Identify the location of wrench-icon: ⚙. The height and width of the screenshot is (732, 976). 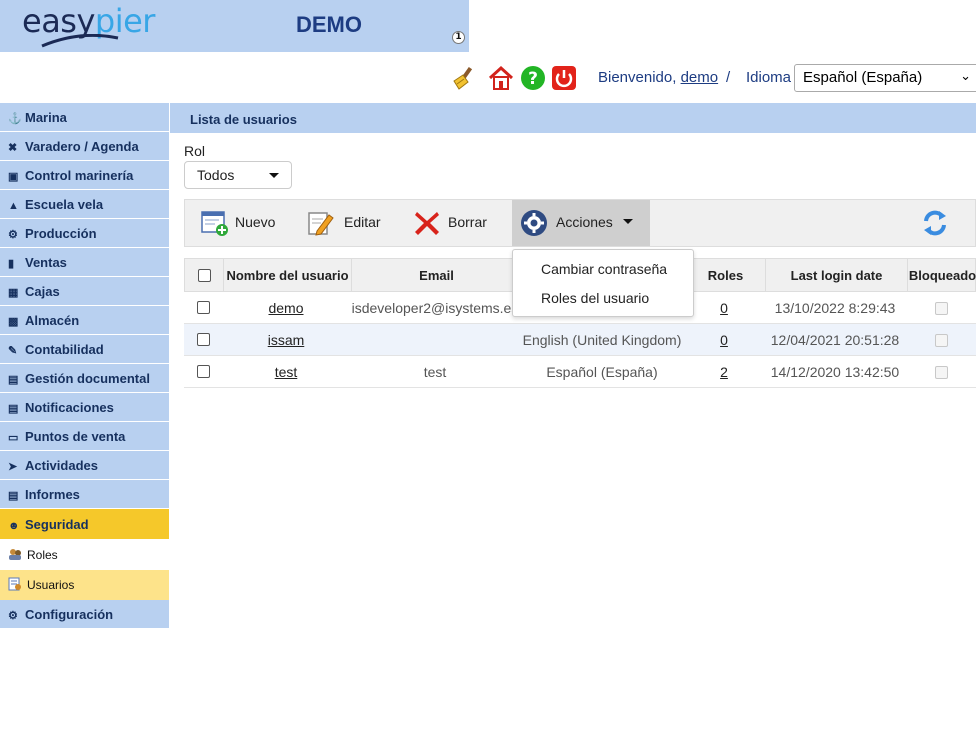
(13, 235).